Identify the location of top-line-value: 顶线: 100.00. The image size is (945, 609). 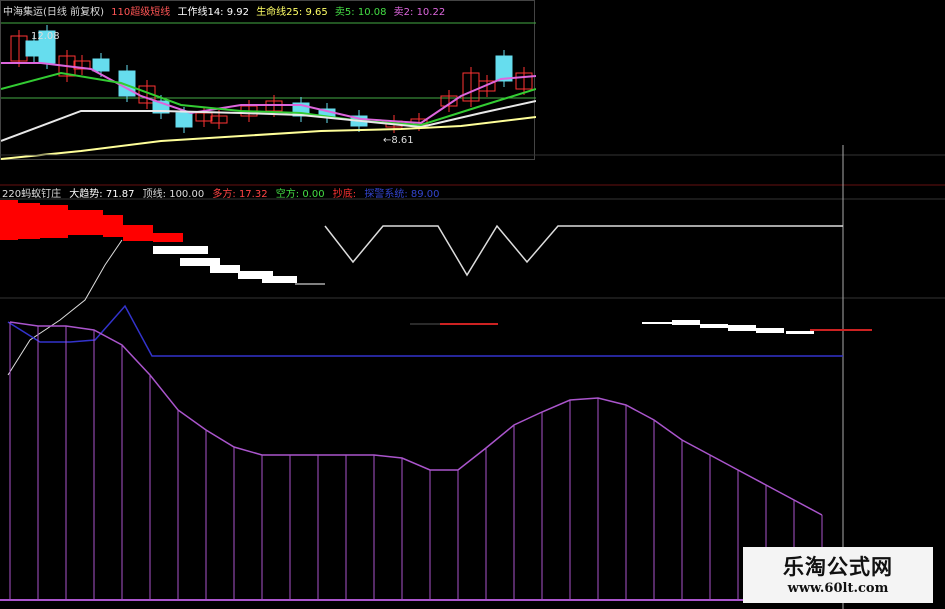
(173, 194).